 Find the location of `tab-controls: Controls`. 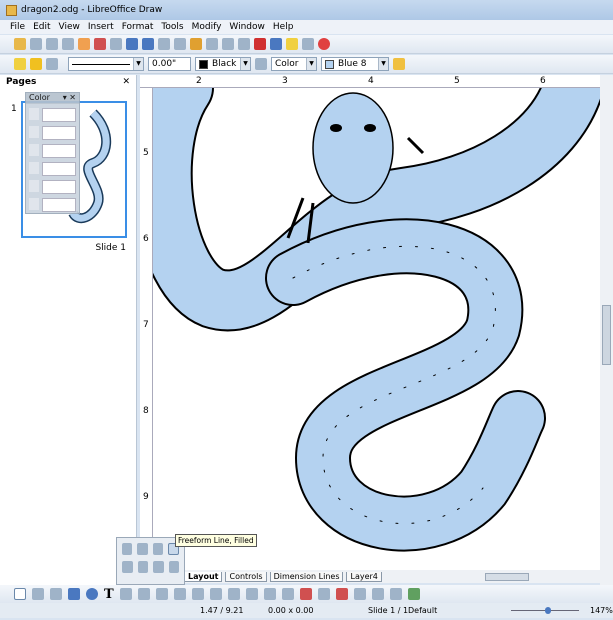

tab-controls: Controls is located at coordinates (246, 576).